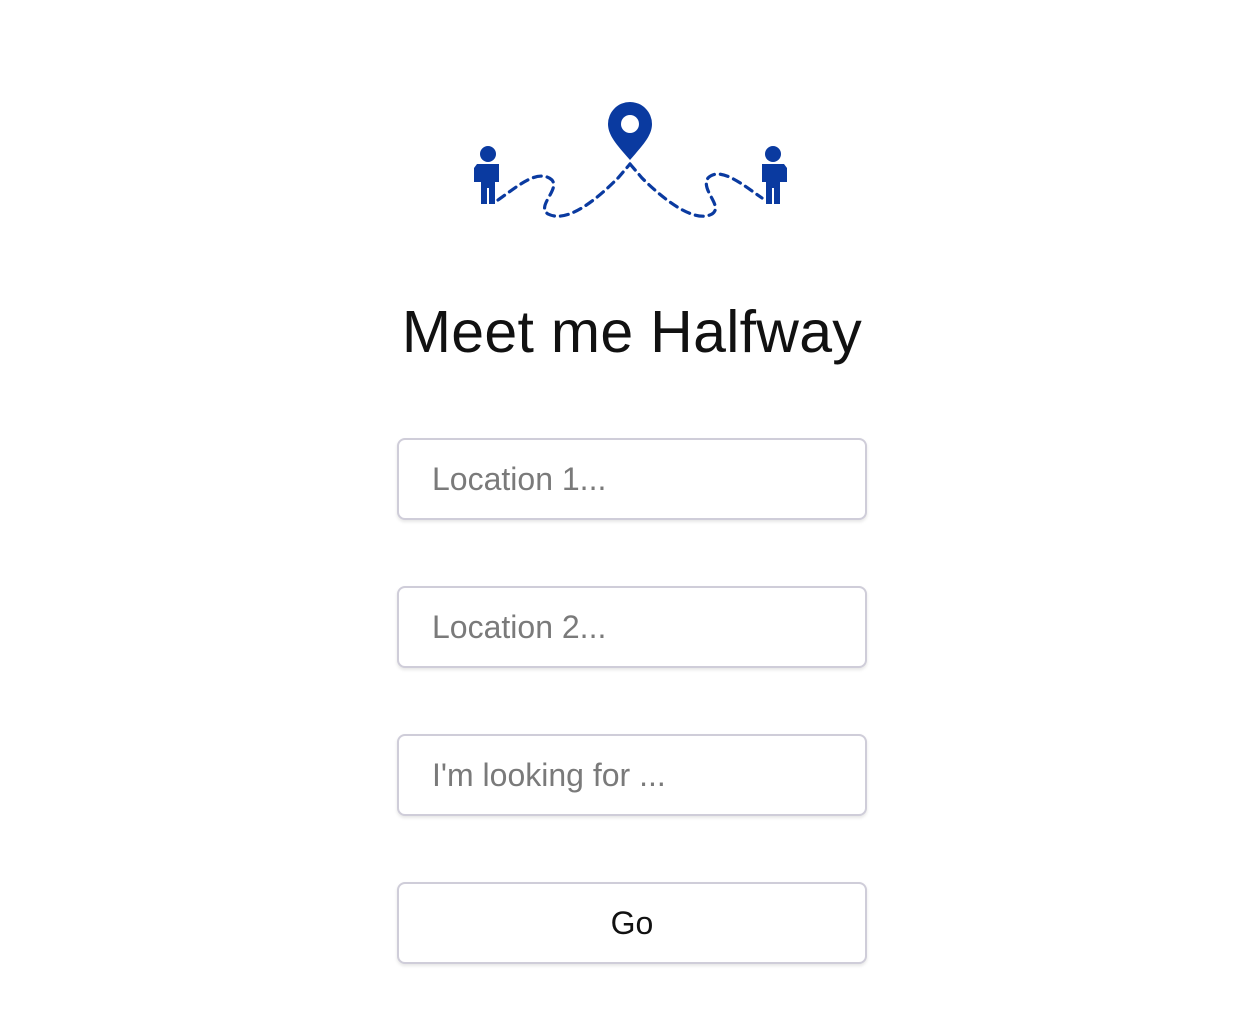 This screenshot has height=1018, width=1258. I want to click on page-title: Meet me Halfway, so click(632, 332).